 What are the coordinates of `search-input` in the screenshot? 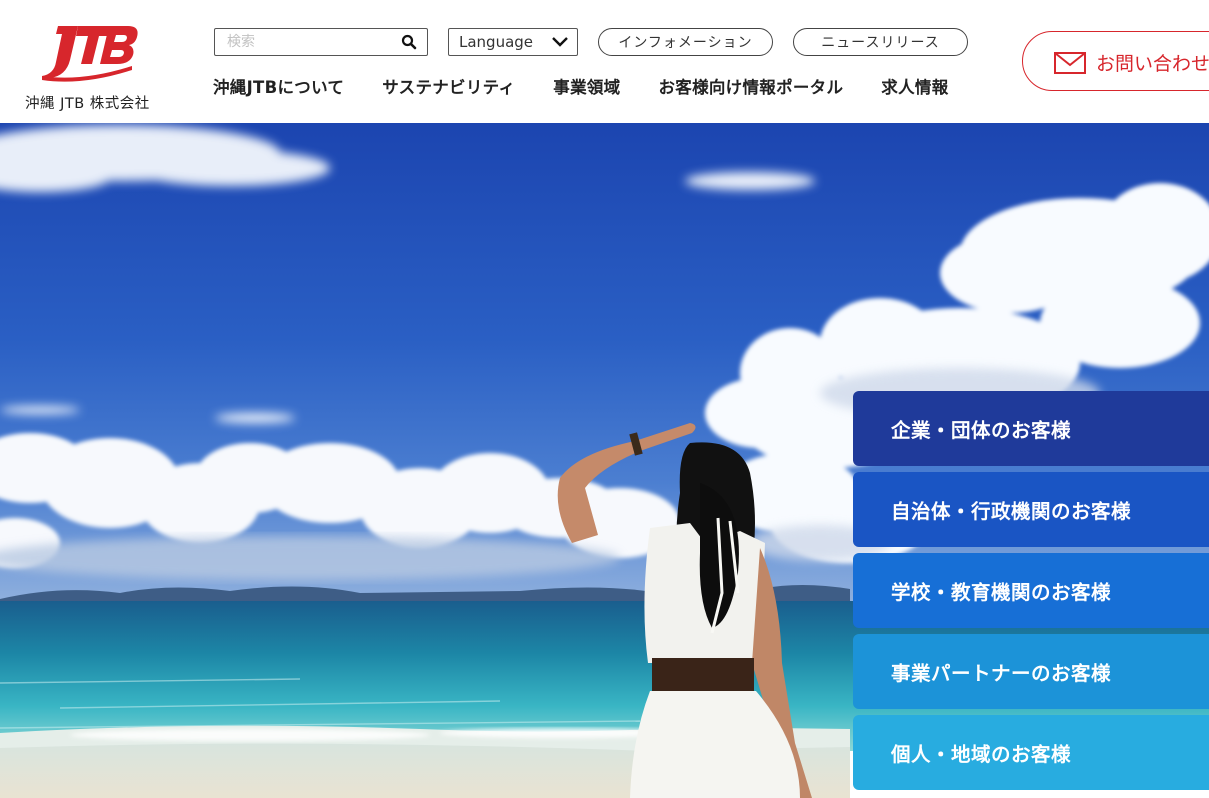 It's located at (300, 42).